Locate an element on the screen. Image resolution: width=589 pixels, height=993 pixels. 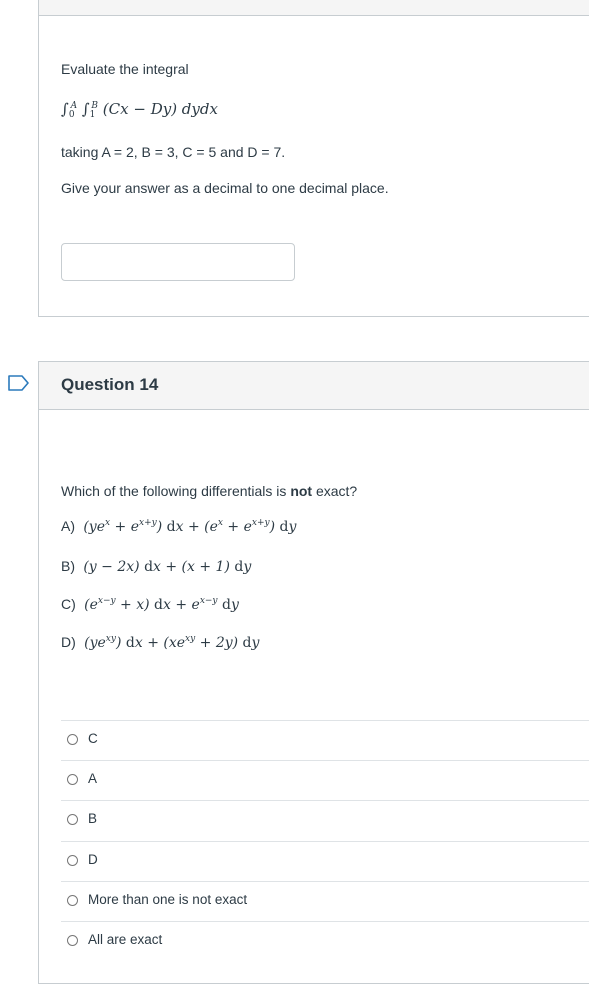
question-title: Question 14 is located at coordinates (110, 384).